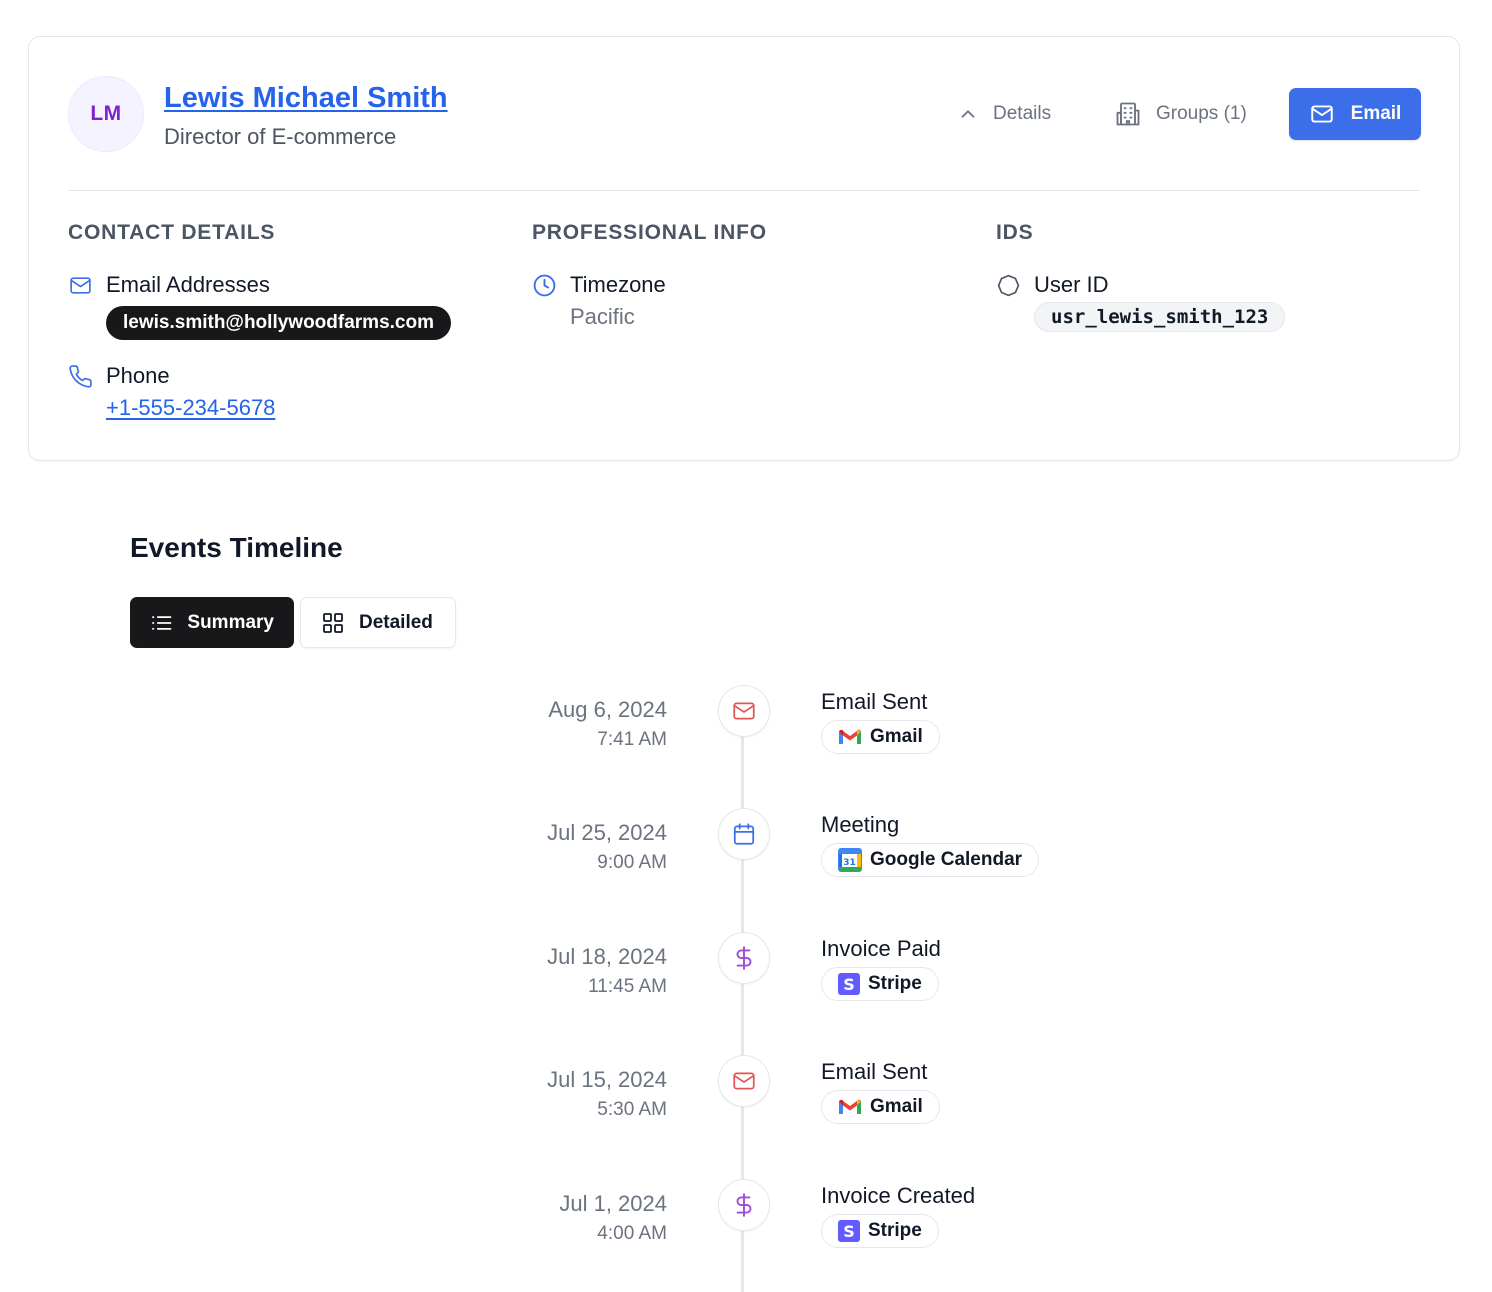 This screenshot has width=1492, height=1292. I want to click on email-button: Email, so click(1355, 114).